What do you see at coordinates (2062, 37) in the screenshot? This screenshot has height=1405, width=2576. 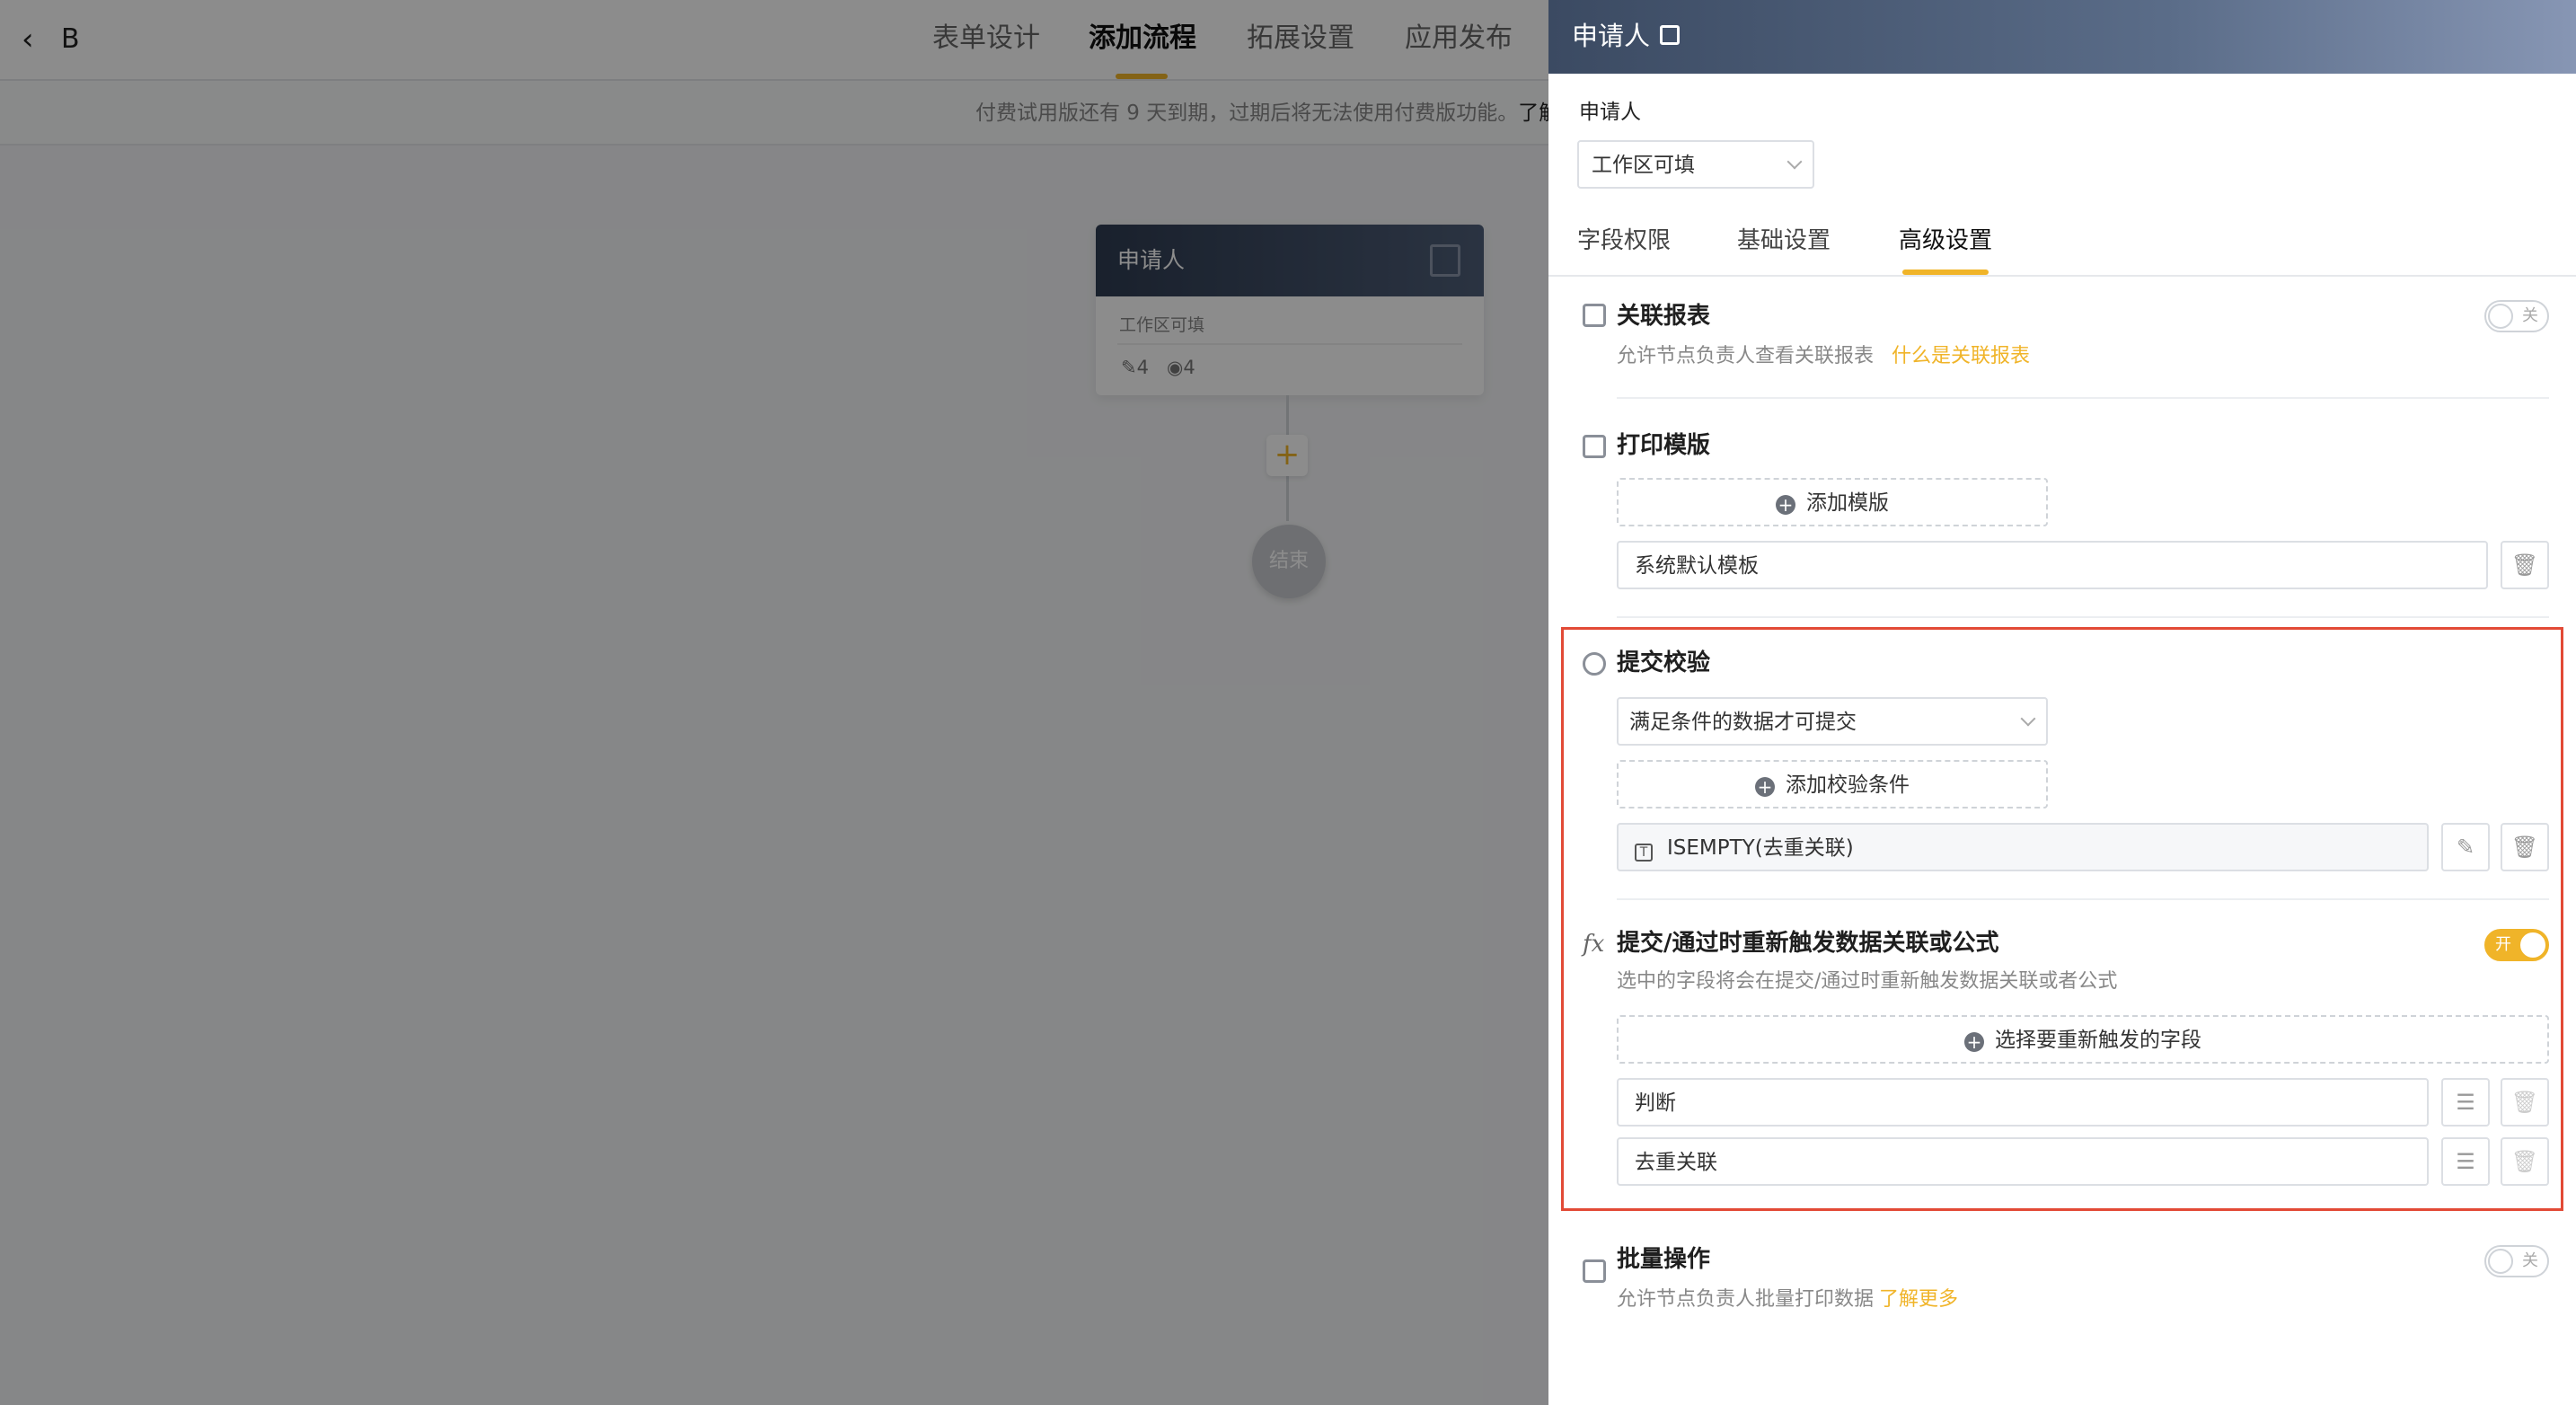 I see `drawer-header: 申请人` at bounding box center [2062, 37].